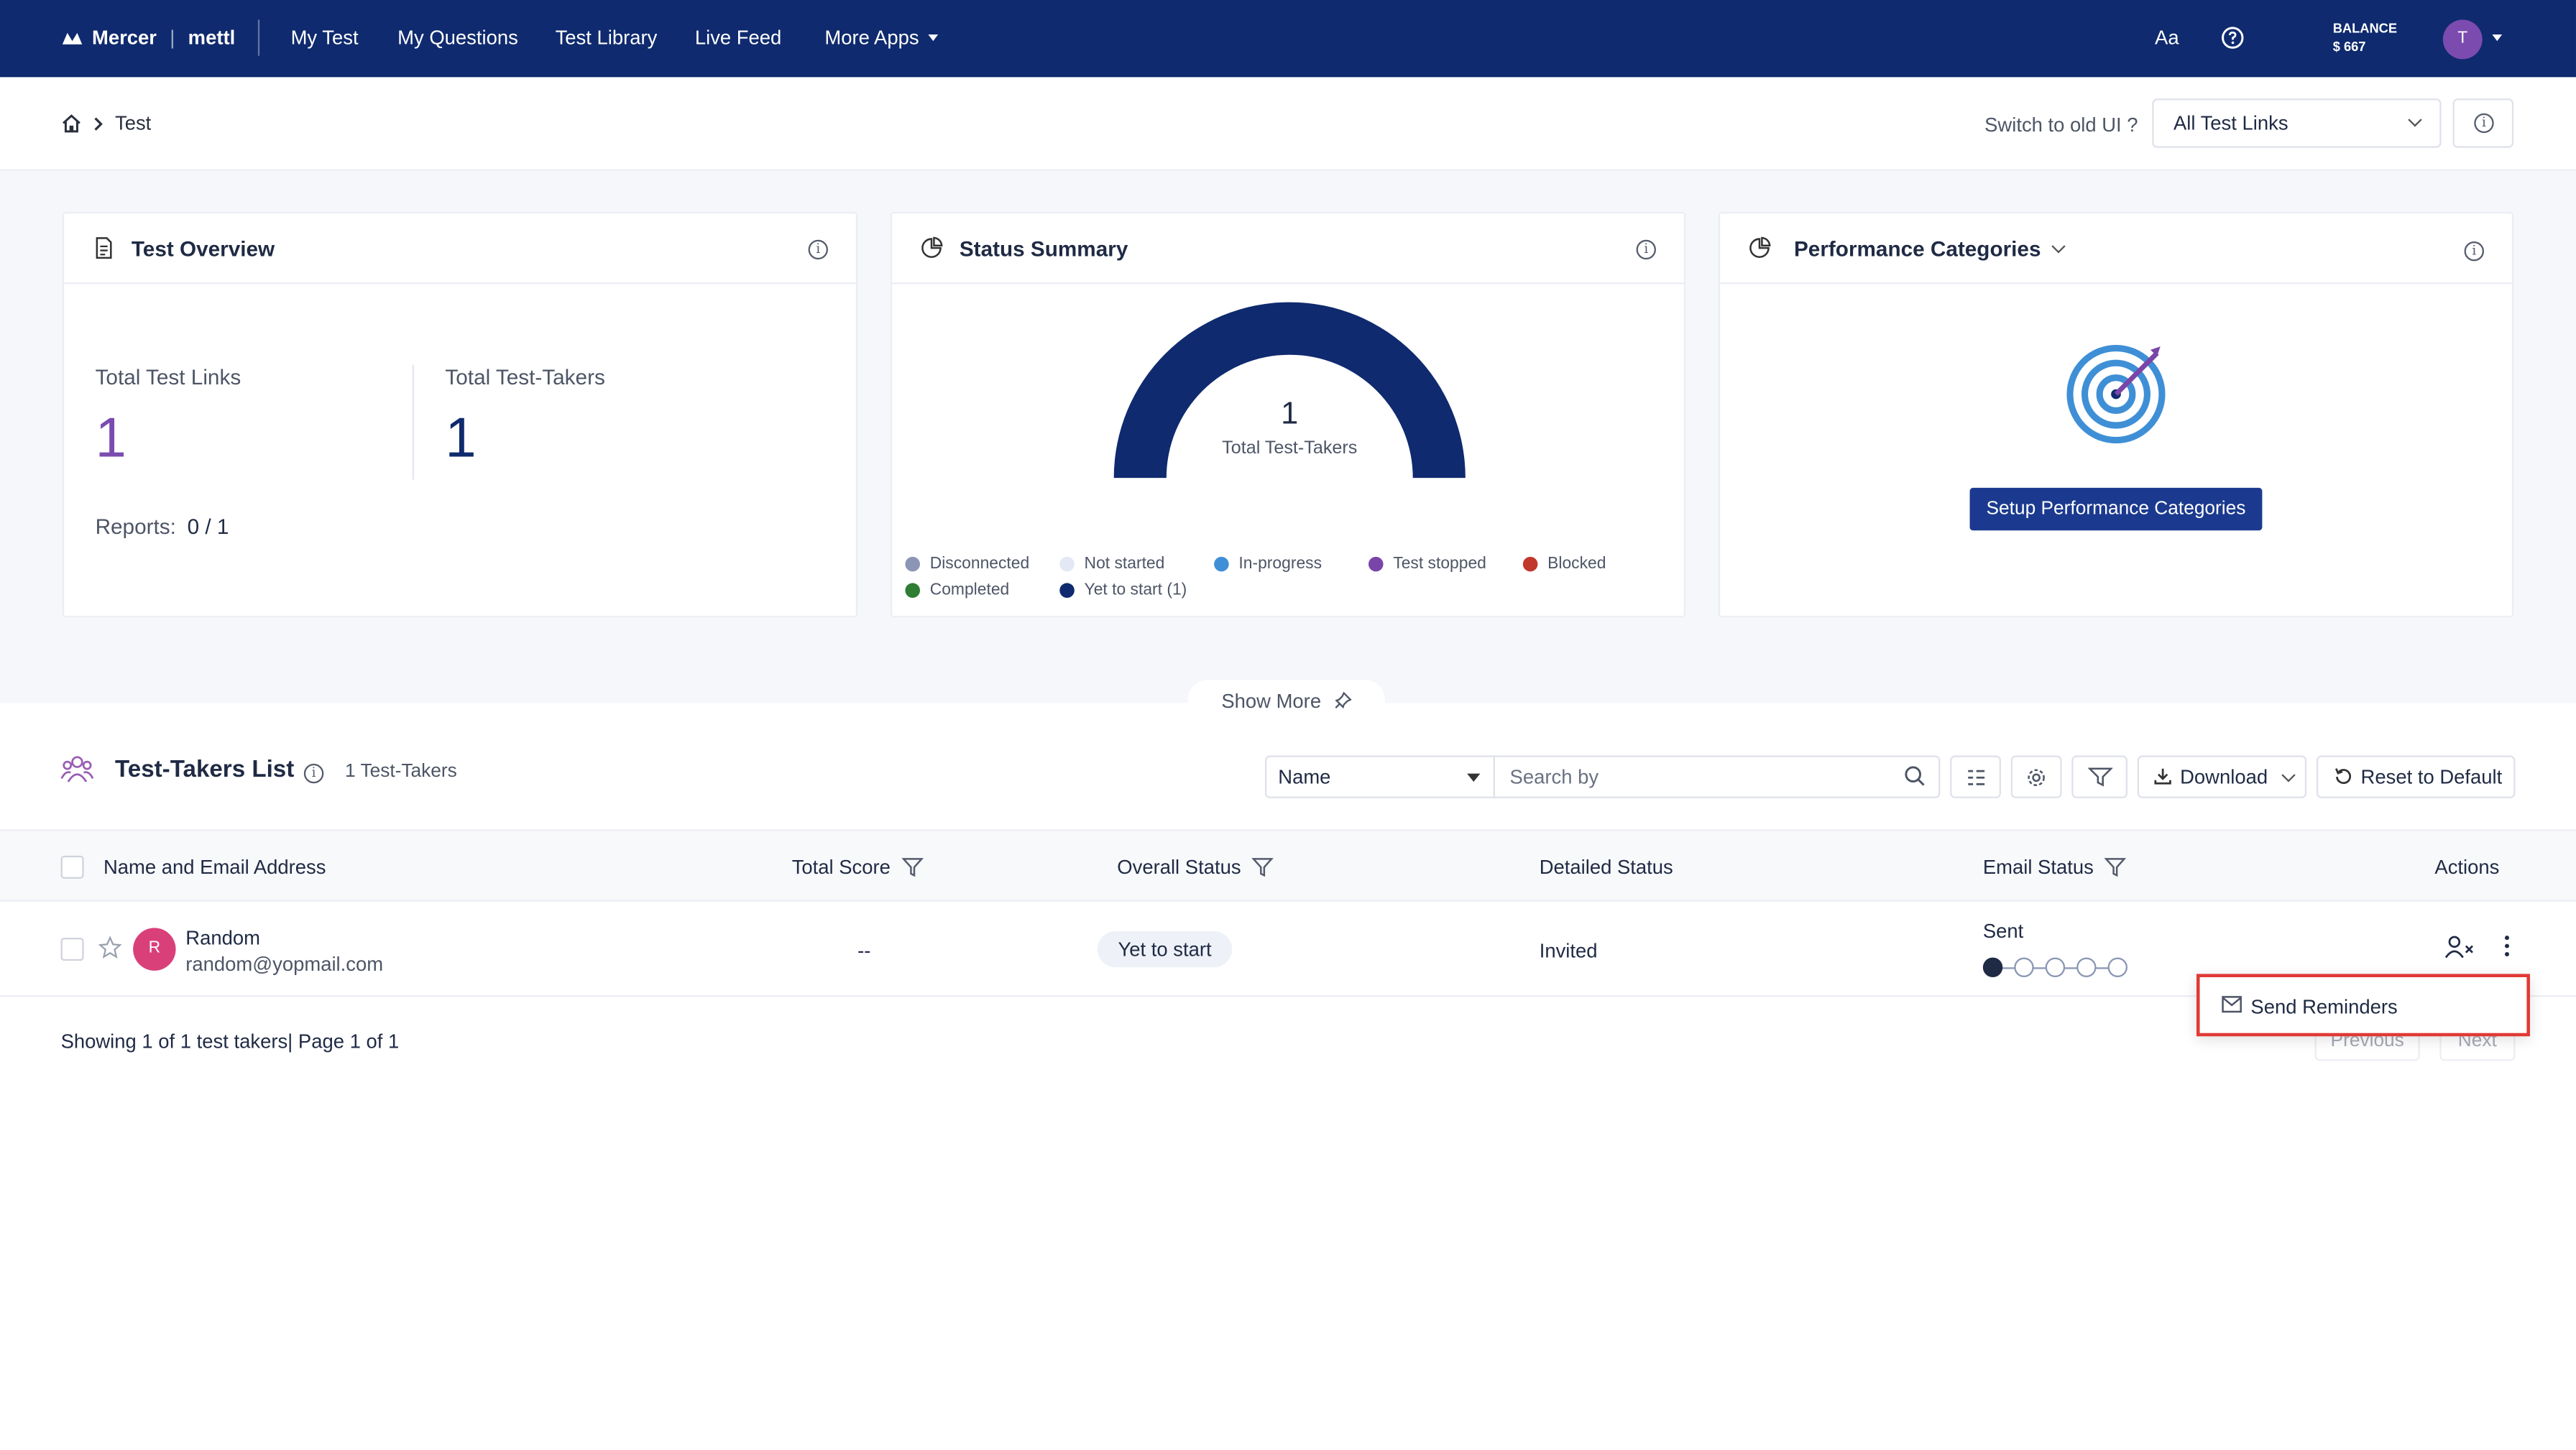  I want to click on card-title: Performance Categories, so click(1929, 249).